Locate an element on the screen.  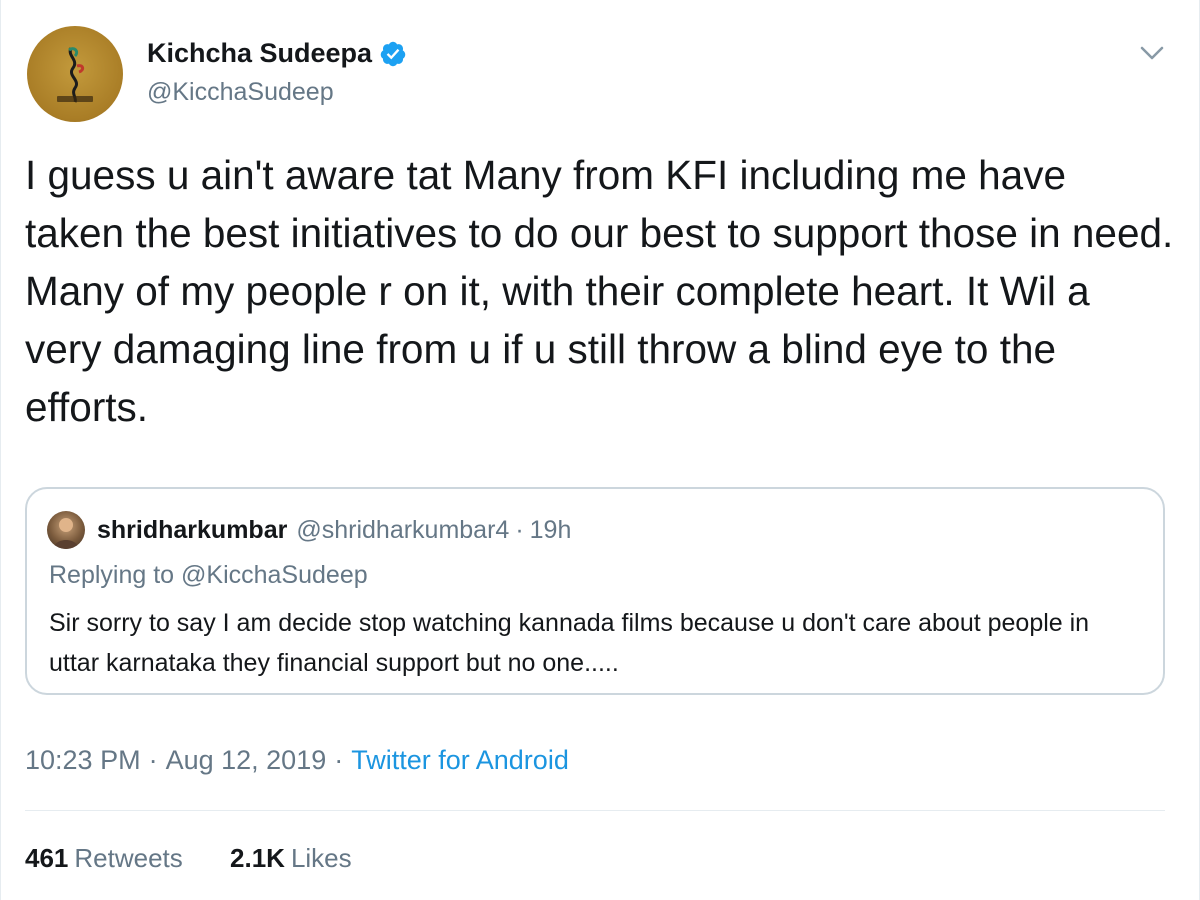
quoted-tweet-header: shridharkumbar @shridharkumbar4 · 19h is located at coordinates (309, 530).